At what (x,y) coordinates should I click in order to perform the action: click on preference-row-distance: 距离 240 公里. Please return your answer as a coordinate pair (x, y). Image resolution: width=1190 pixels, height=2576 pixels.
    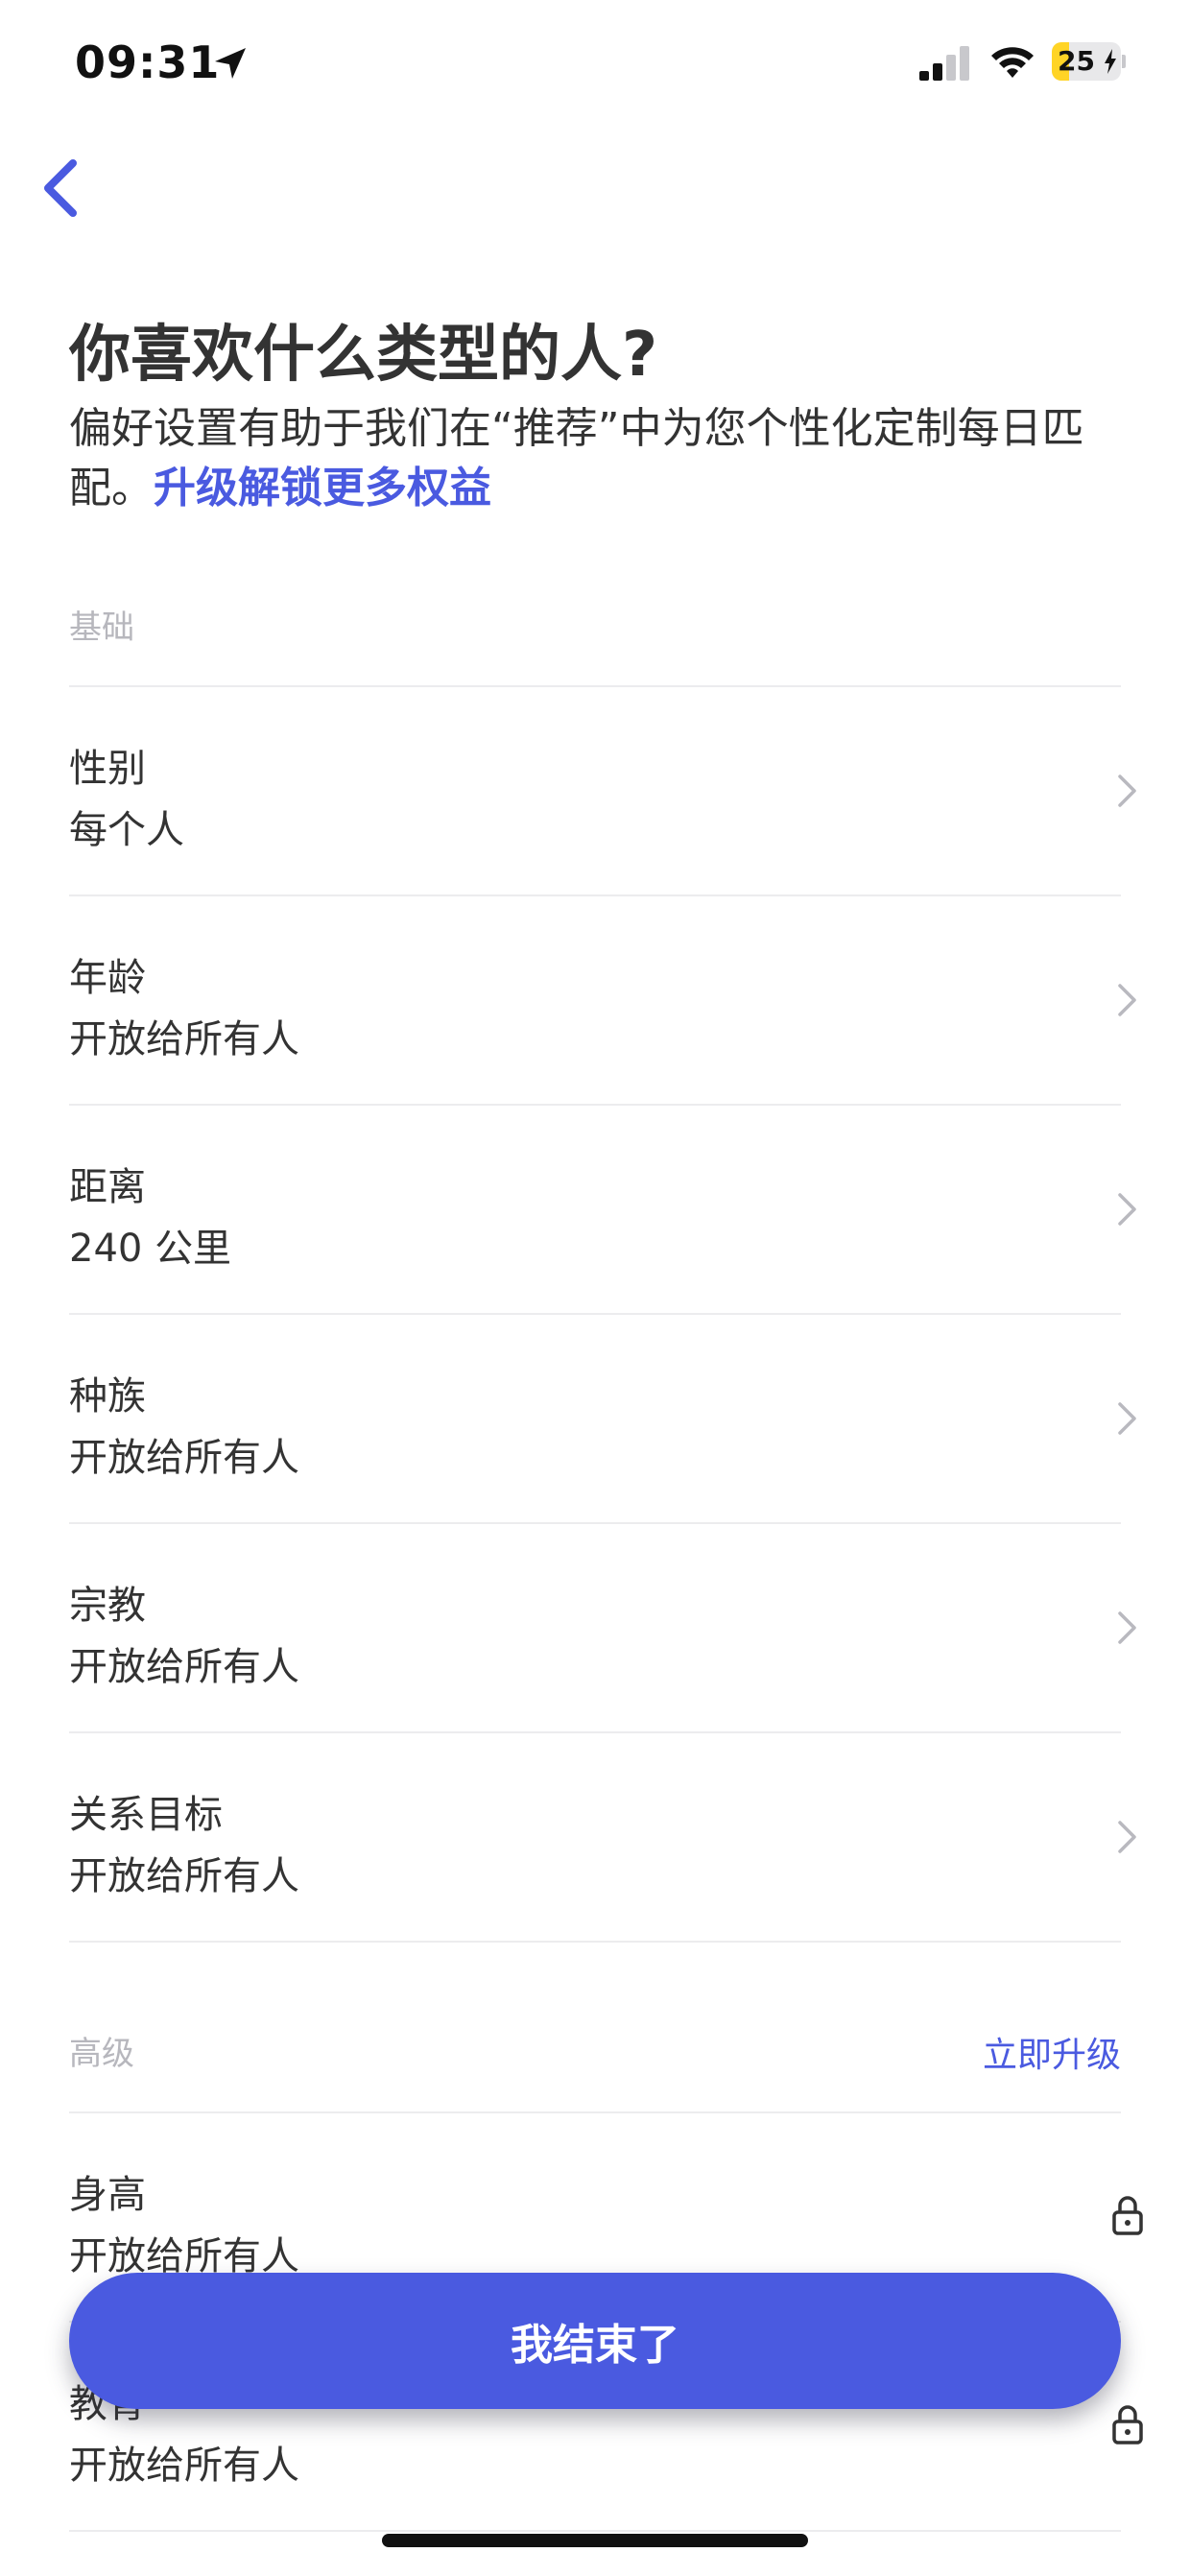
    Looking at the image, I should click on (610, 1209).